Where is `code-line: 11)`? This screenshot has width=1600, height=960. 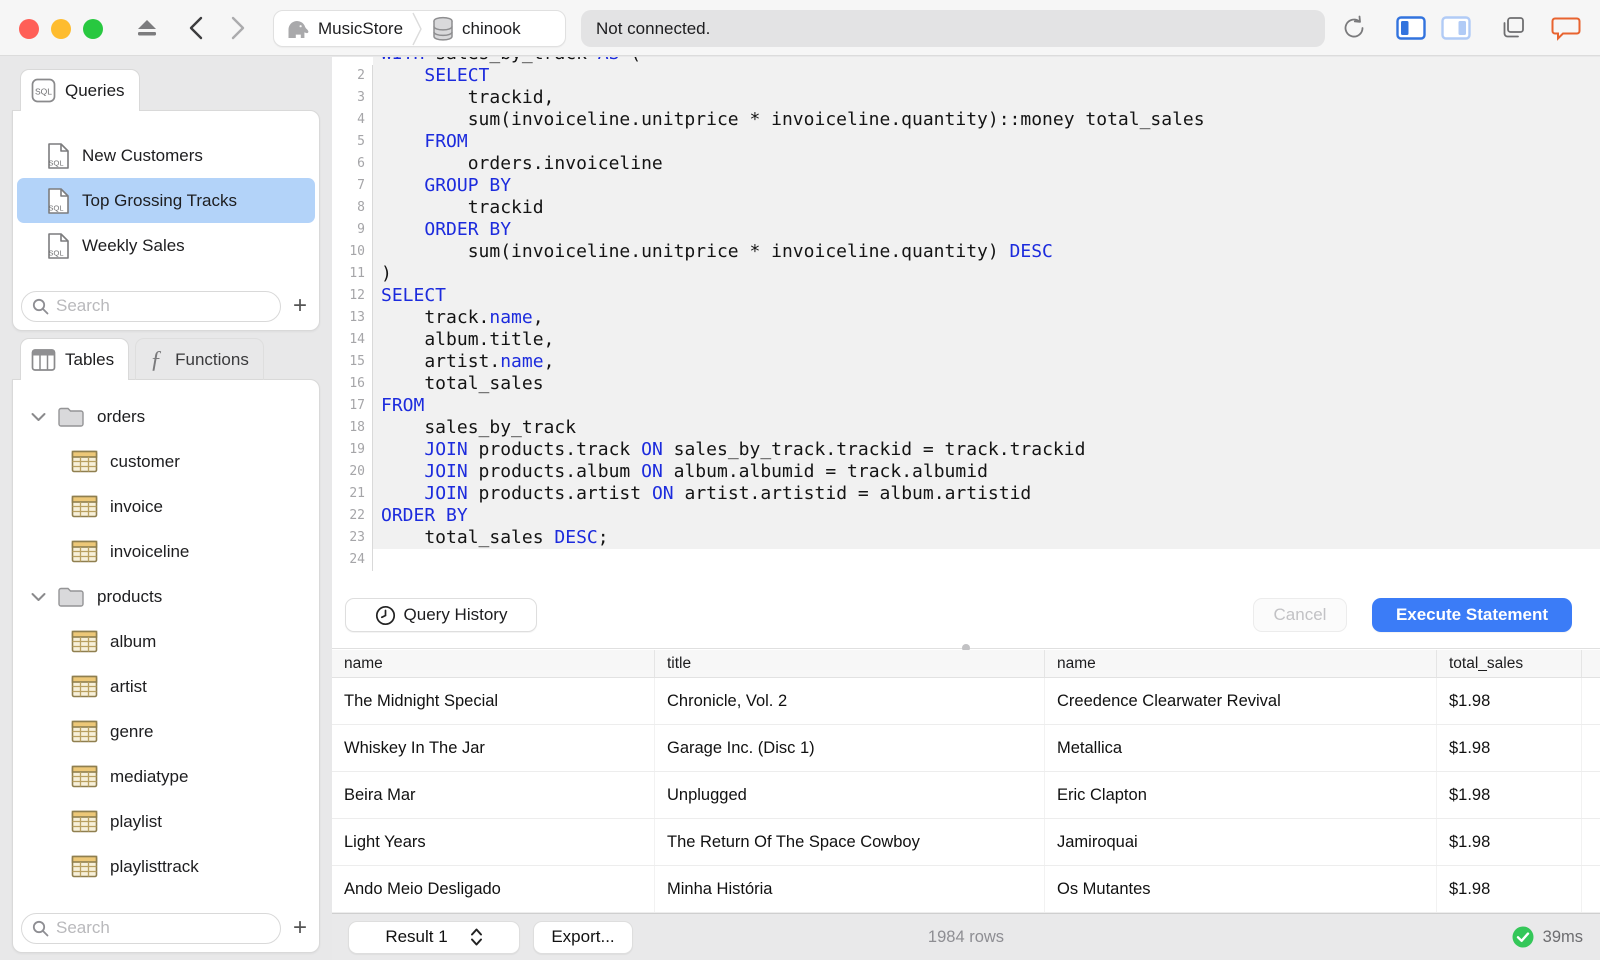 code-line: 11) is located at coordinates (966, 274).